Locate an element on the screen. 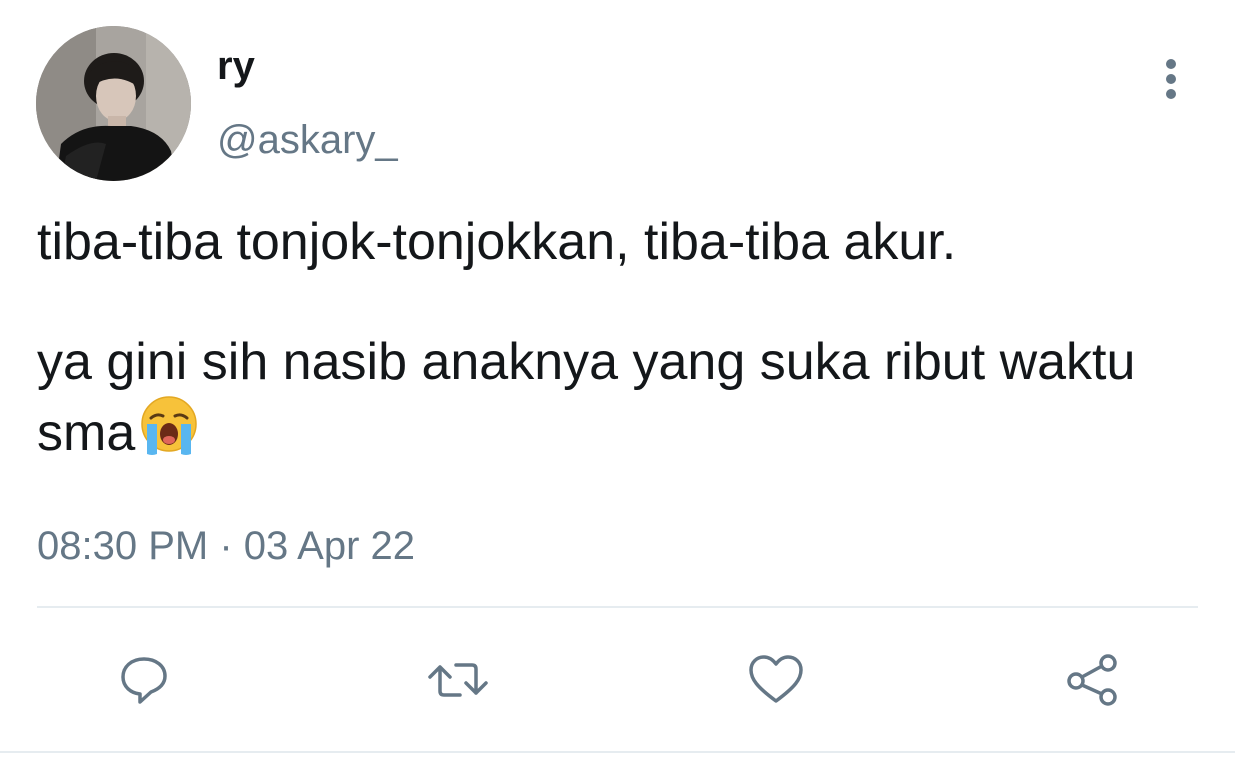 Image resolution: width=1235 pixels, height=771 pixels. tweet-timestamp: 08:30 PM · 03 Apr 22 is located at coordinates (226, 546).